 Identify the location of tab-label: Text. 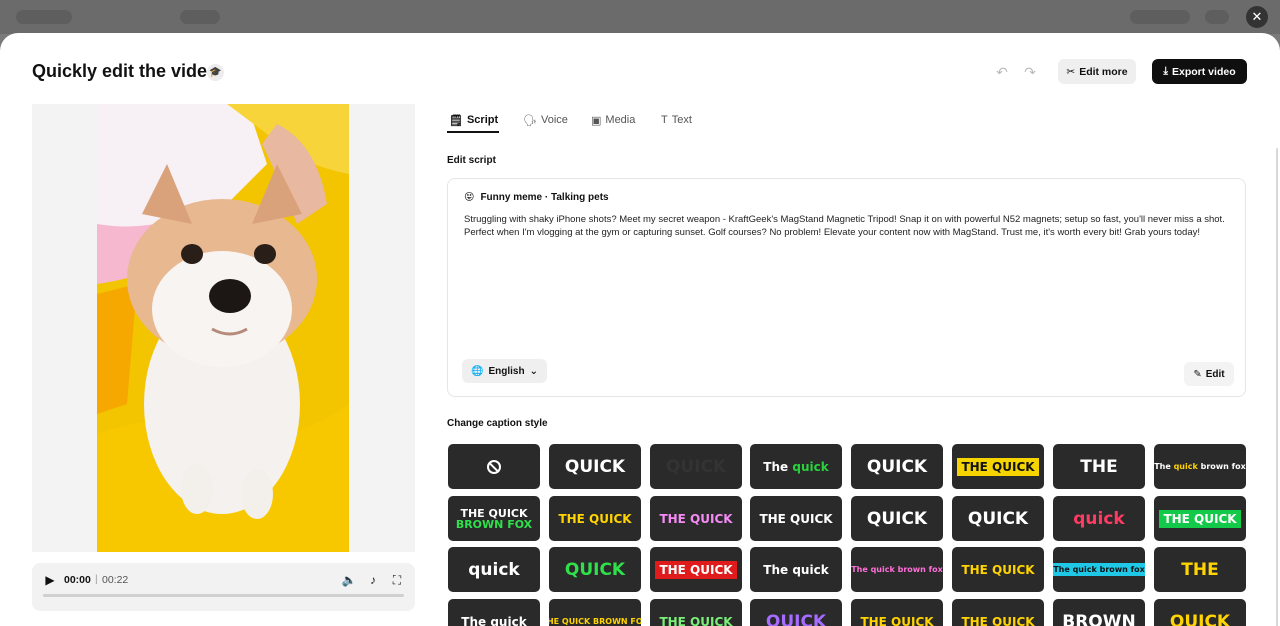
(681, 120).